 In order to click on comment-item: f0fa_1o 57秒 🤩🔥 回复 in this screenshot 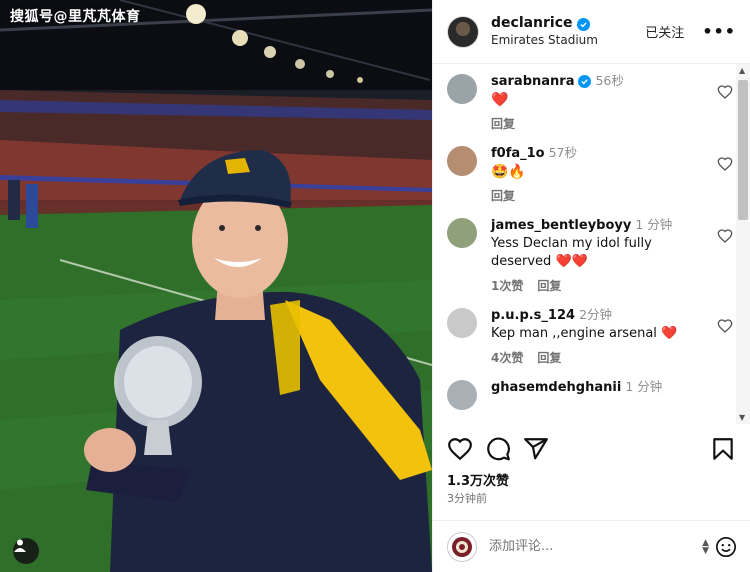, I will do `click(585, 174)`.